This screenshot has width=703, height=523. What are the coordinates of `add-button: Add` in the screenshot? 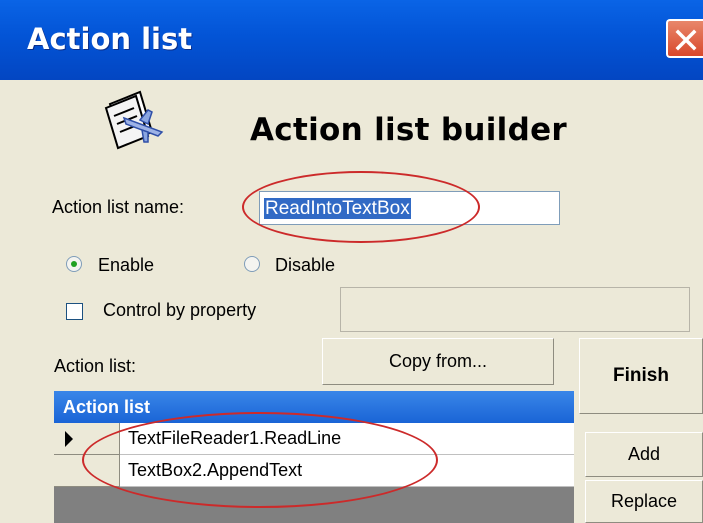 It's located at (644, 454).